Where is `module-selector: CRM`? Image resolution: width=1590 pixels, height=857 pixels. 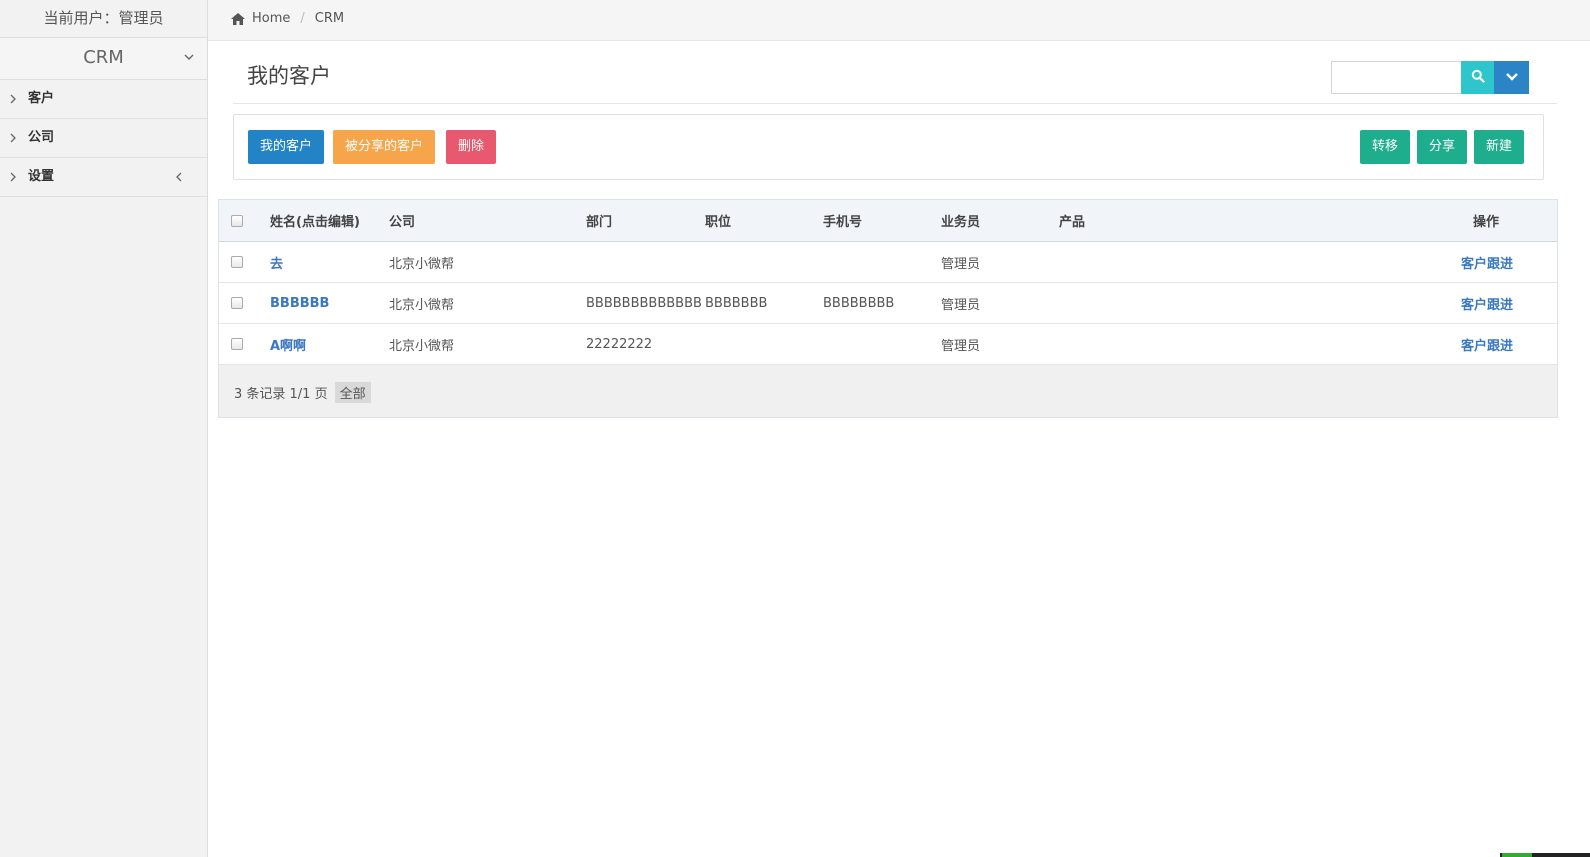 module-selector: CRM is located at coordinates (103, 59).